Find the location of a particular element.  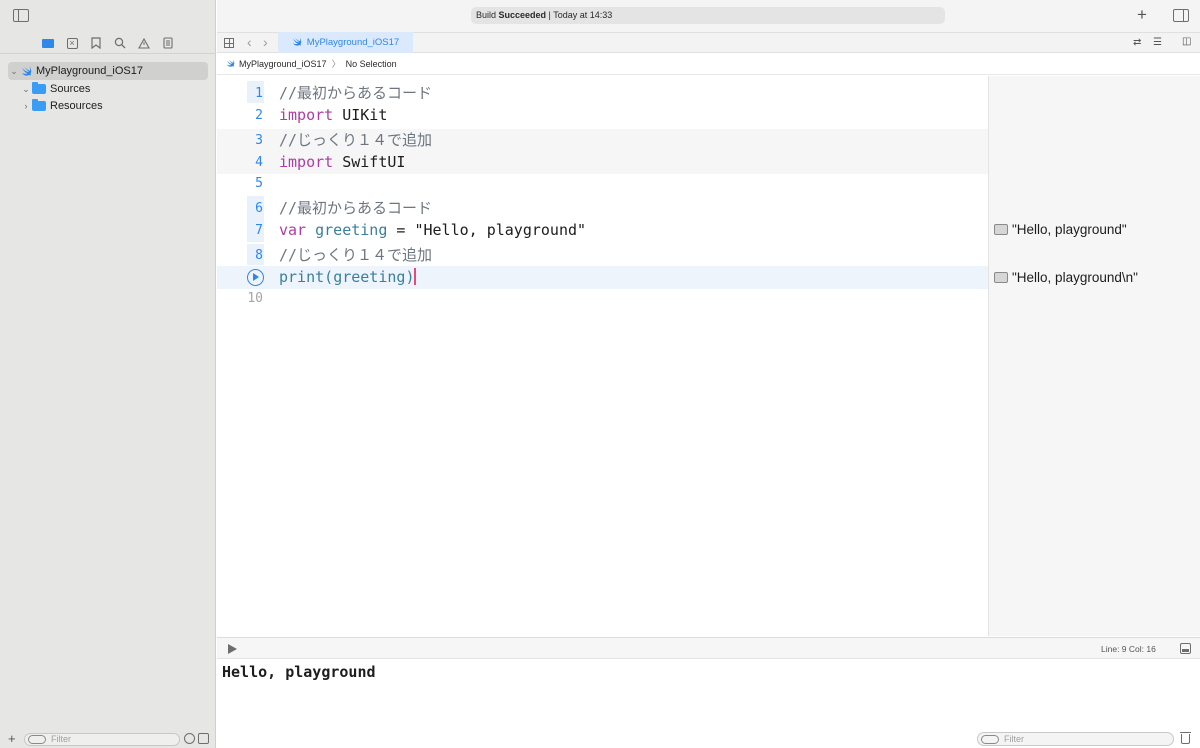

inspector-toggle-icon is located at coordinates (1181, 15).